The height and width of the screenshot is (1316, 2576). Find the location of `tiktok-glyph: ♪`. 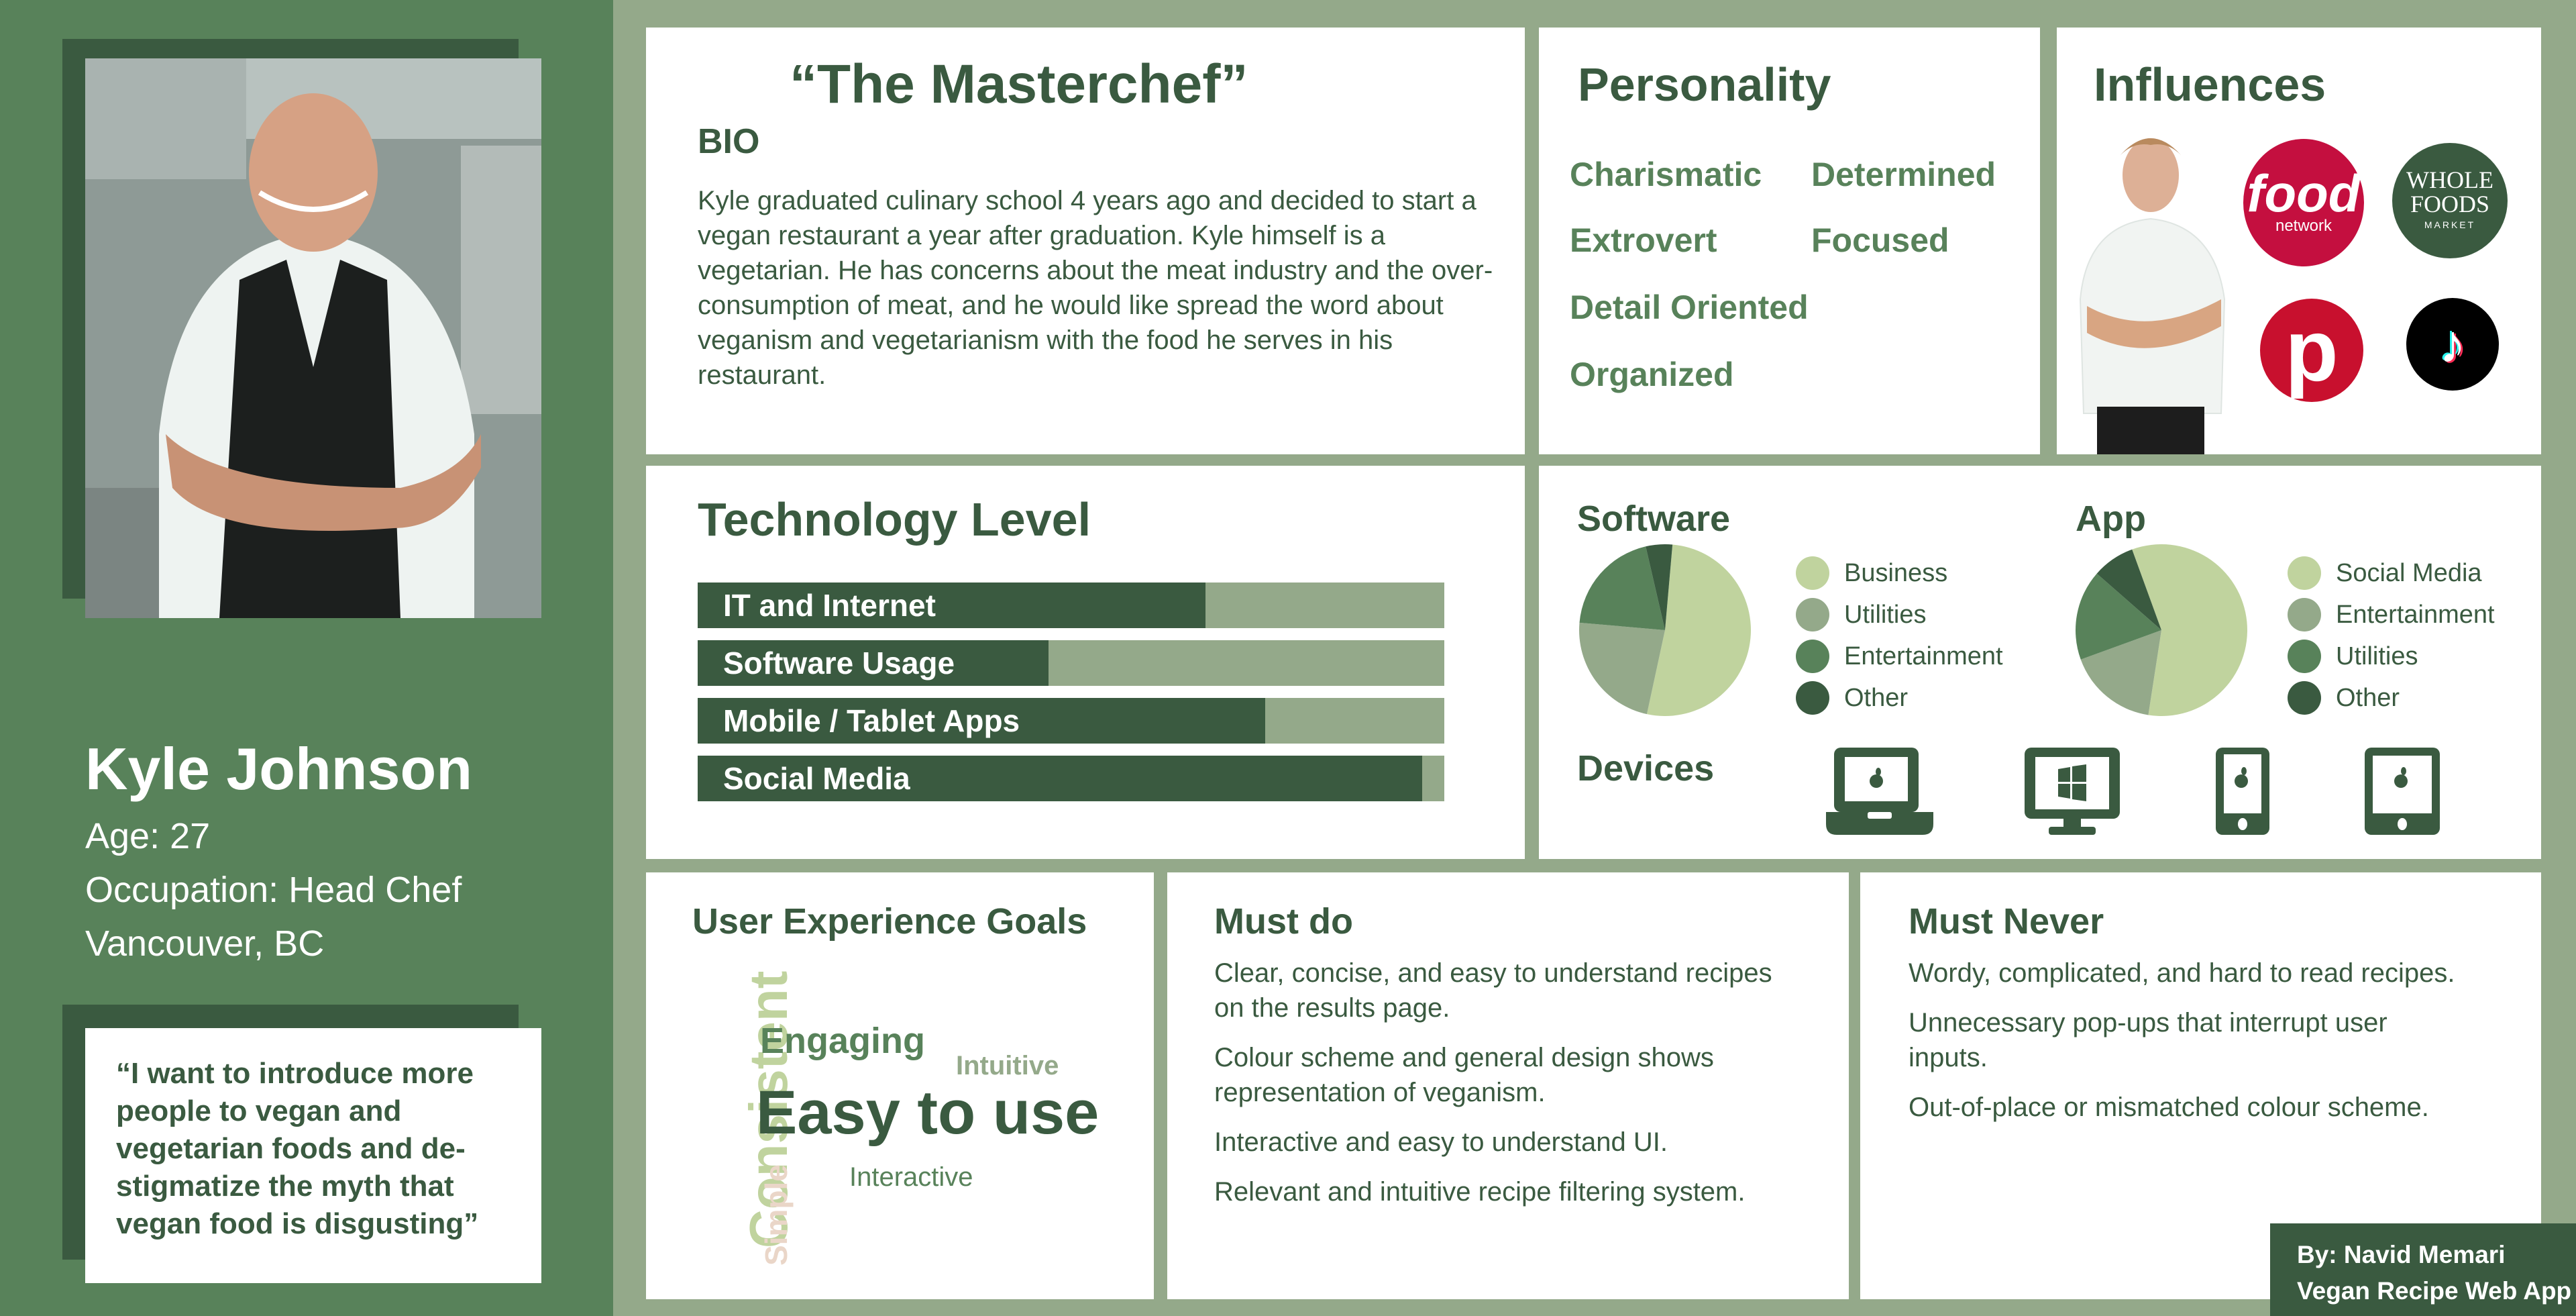

tiktok-glyph: ♪ is located at coordinates (2452, 344).